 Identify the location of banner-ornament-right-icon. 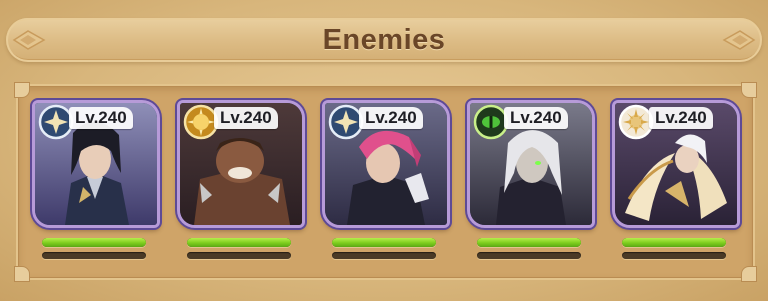
(739, 40).